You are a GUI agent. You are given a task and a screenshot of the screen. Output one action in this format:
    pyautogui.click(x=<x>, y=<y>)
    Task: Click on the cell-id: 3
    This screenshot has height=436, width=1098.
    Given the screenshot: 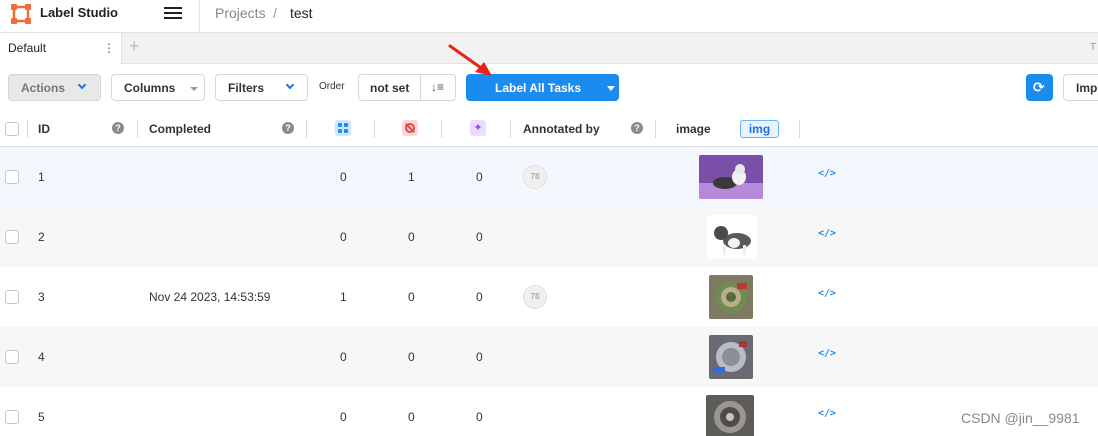 What is the action you would take?
    pyautogui.click(x=41, y=297)
    